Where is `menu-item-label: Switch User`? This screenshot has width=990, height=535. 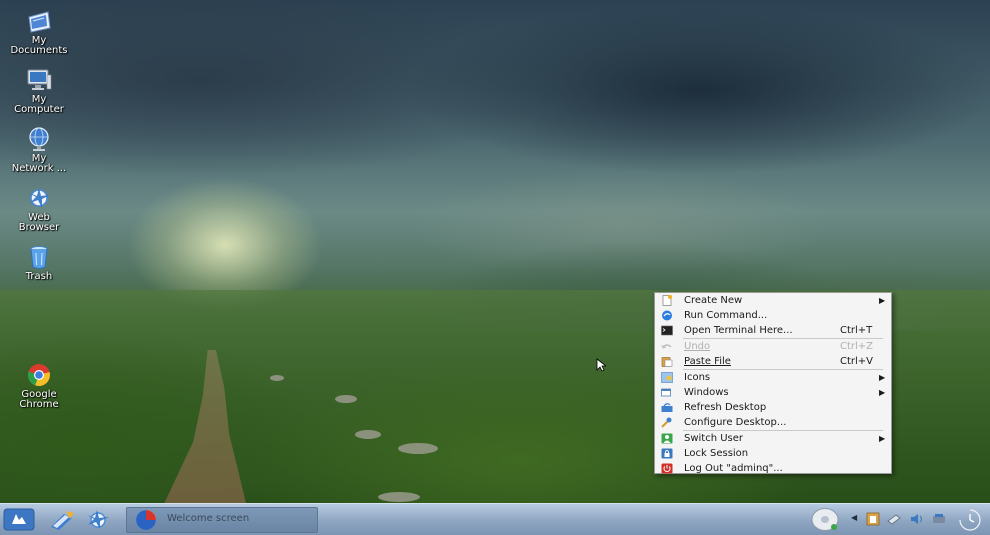 menu-item-label: Switch User is located at coordinates (714, 438).